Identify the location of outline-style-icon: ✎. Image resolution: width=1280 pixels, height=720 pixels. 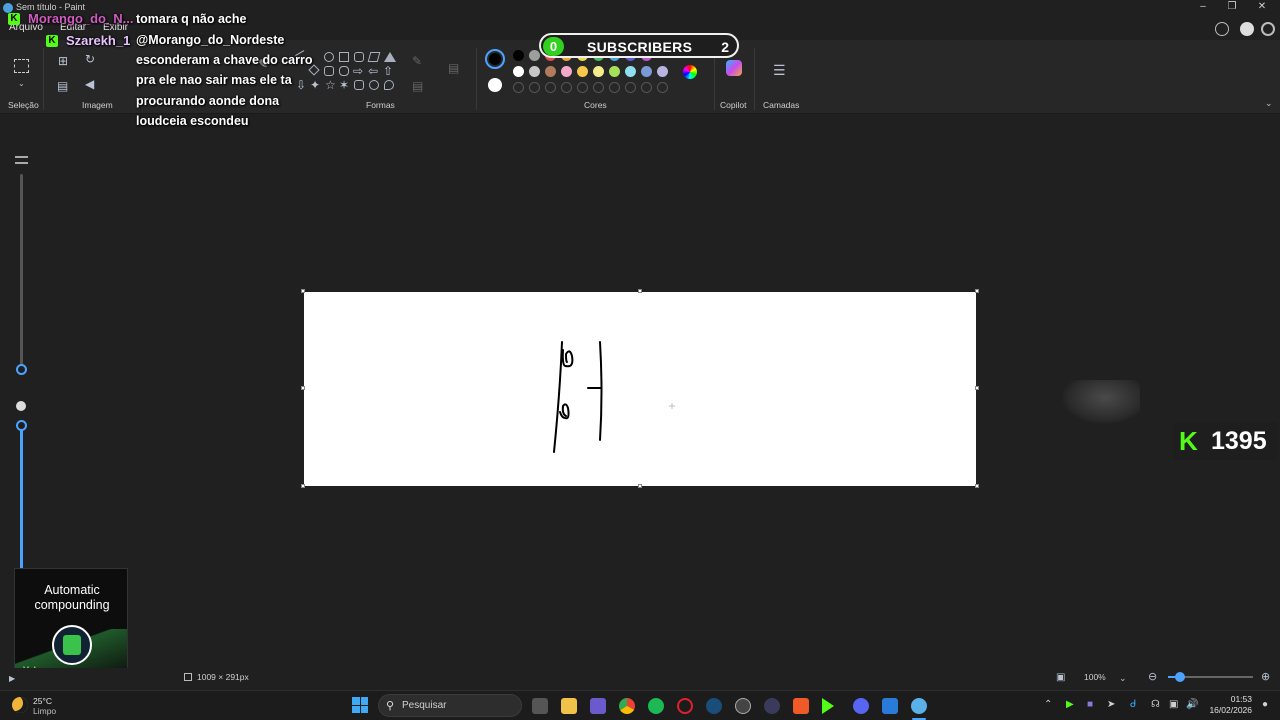
(417, 61).